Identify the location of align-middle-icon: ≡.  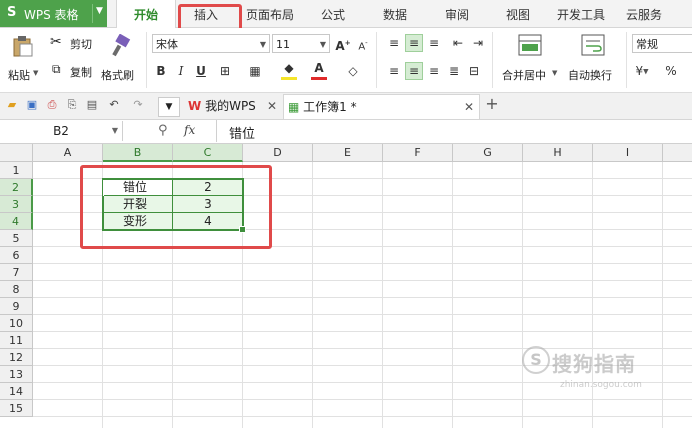
(414, 43).